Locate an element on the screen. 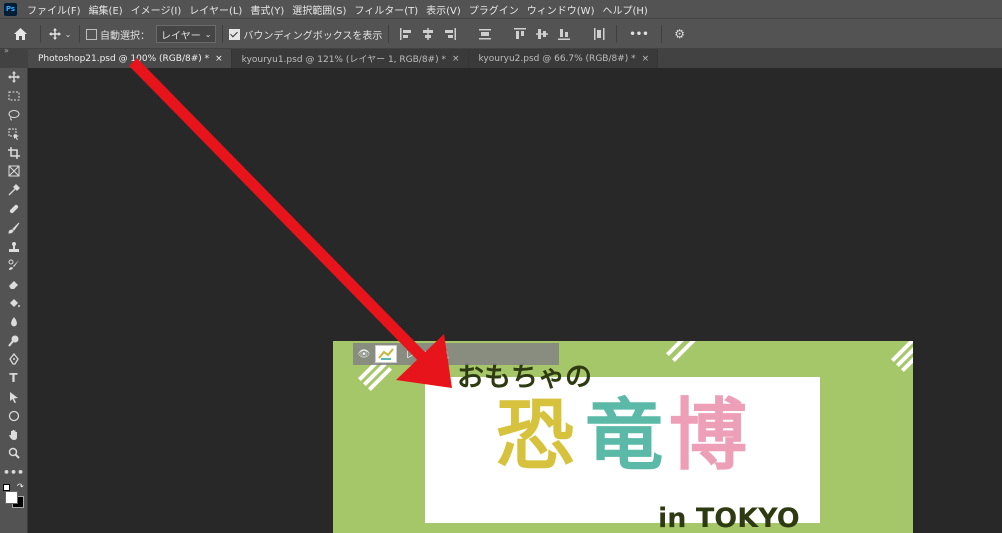 This screenshot has width=1002, height=533. menu-plugins: プラグイン is located at coordinates (494, 9).